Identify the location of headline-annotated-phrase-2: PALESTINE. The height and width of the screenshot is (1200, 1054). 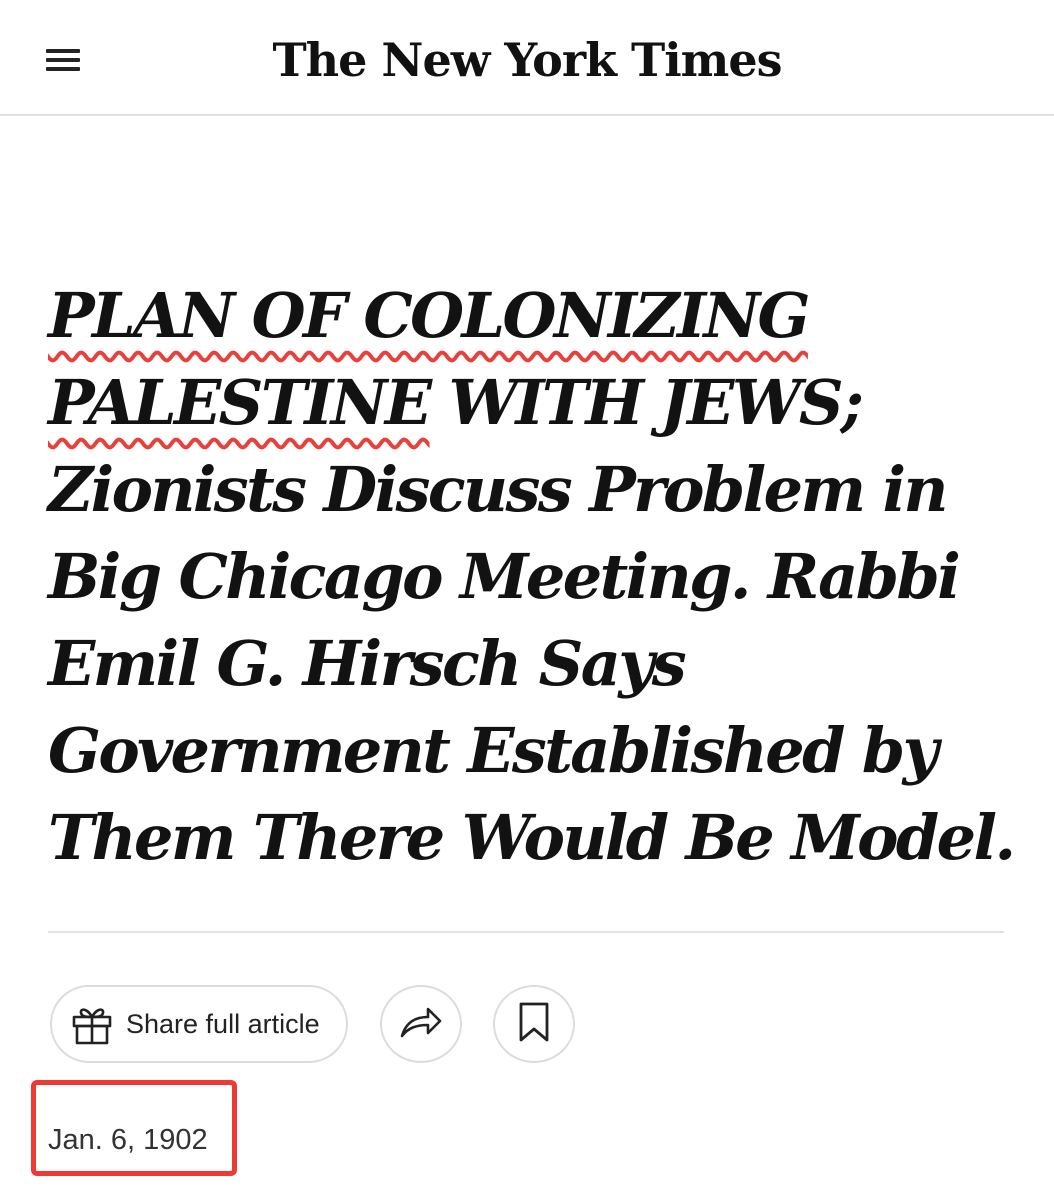
(240, 402).